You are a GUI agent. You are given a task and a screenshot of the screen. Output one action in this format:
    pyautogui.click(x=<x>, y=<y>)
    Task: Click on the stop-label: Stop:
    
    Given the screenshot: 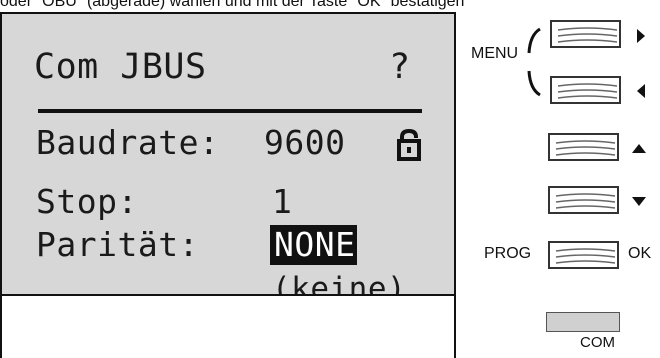 What is the action you would take?
    pyautogui.click(x=87, y=201)
    